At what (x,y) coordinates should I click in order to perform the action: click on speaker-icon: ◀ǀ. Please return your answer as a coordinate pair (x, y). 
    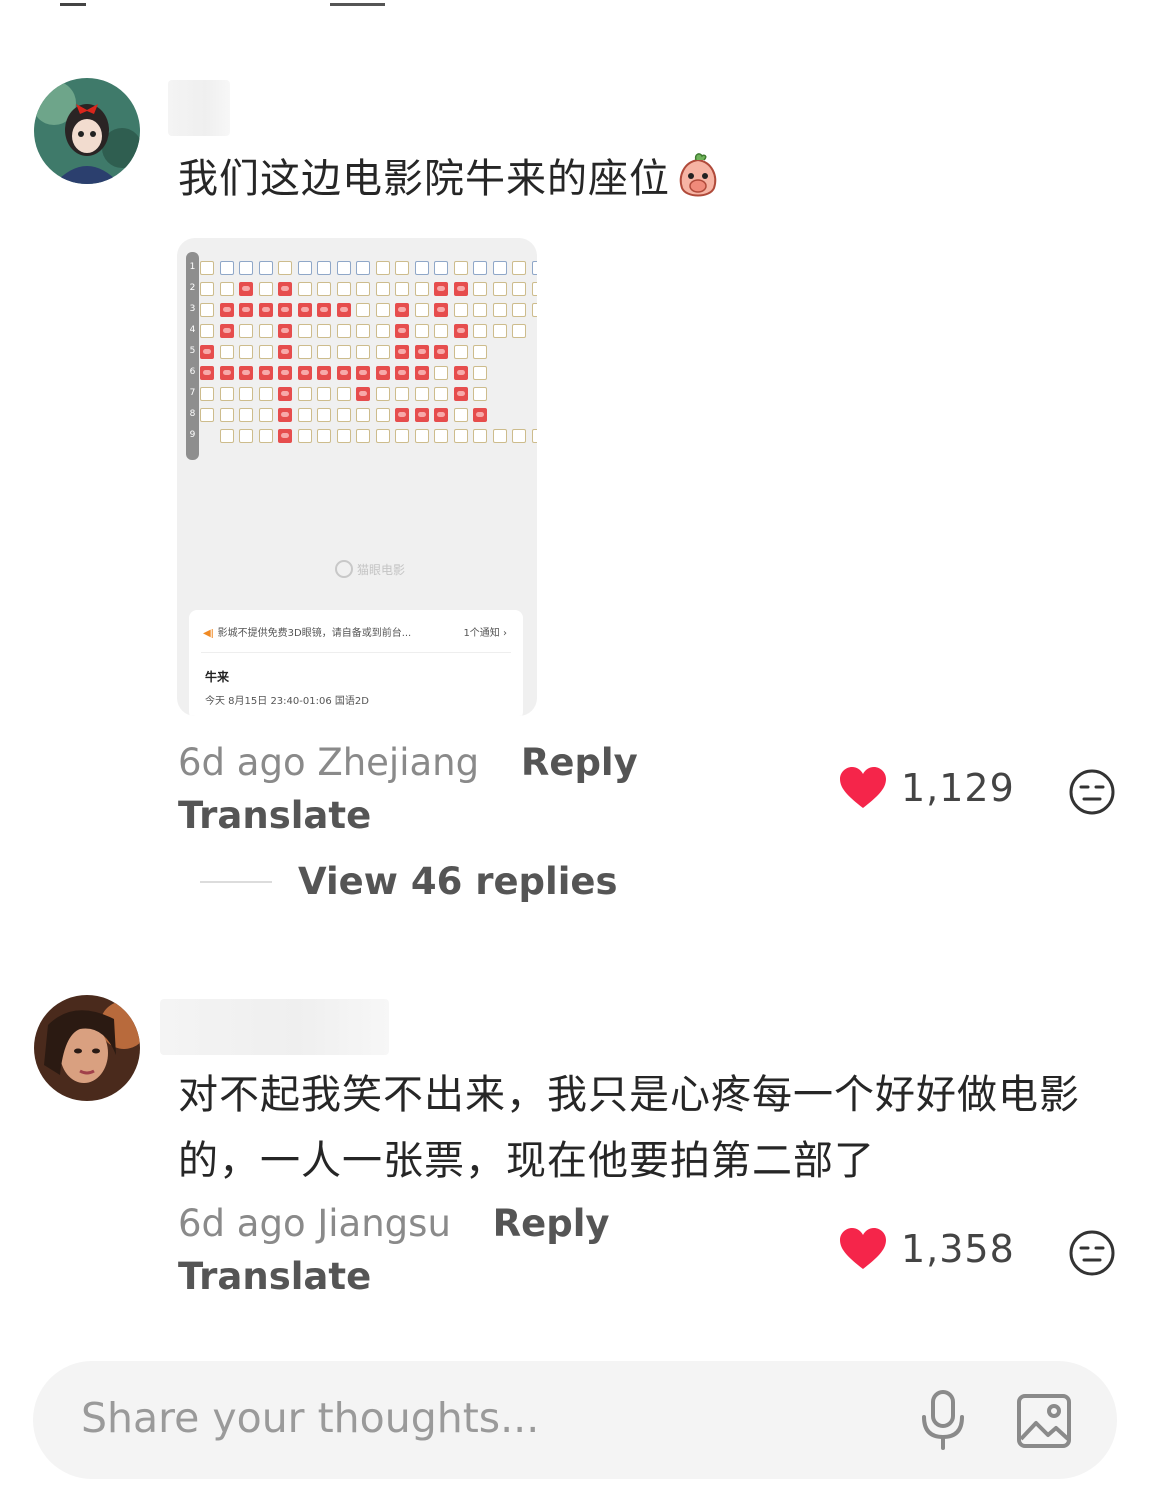
    Looking at the image, I should click on (208, 633).